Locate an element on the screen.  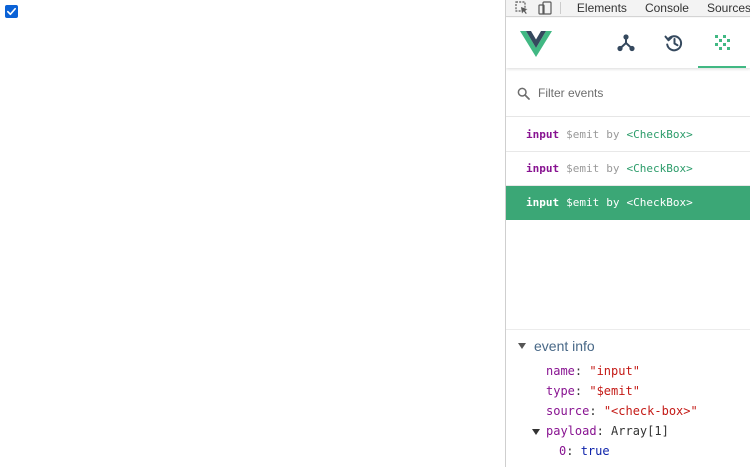
inspect-element-icon is located at coordinates (522, 8).